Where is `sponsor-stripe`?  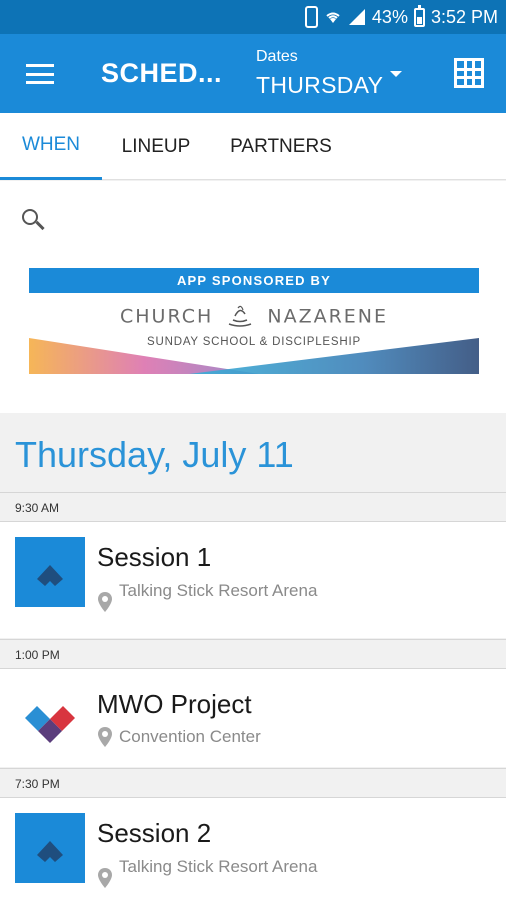
sponsor-stripe is located at coordinates (254, 356).